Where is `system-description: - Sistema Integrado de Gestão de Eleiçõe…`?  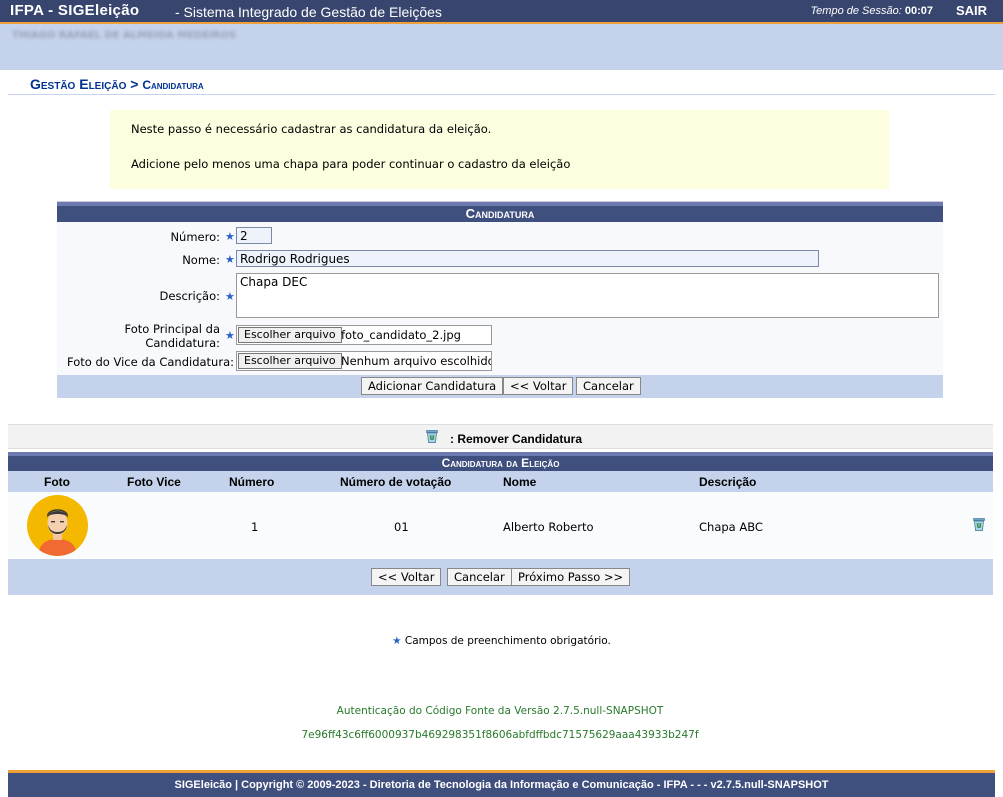 system-description: - Sistema Integrado de Gestão de Eleiçõe… is located at coordinates (308, 12).